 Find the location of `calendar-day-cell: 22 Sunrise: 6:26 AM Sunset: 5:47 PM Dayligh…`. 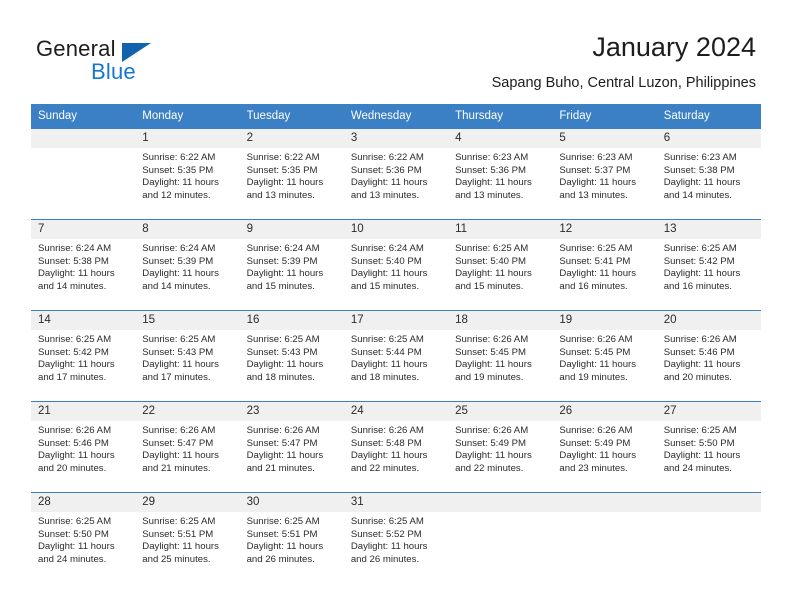

calendar-day-cell: 22 Sunrise: 6:26 AM Sunset: 5:47 PM Dayligh… is located at coordinates (187, 447).